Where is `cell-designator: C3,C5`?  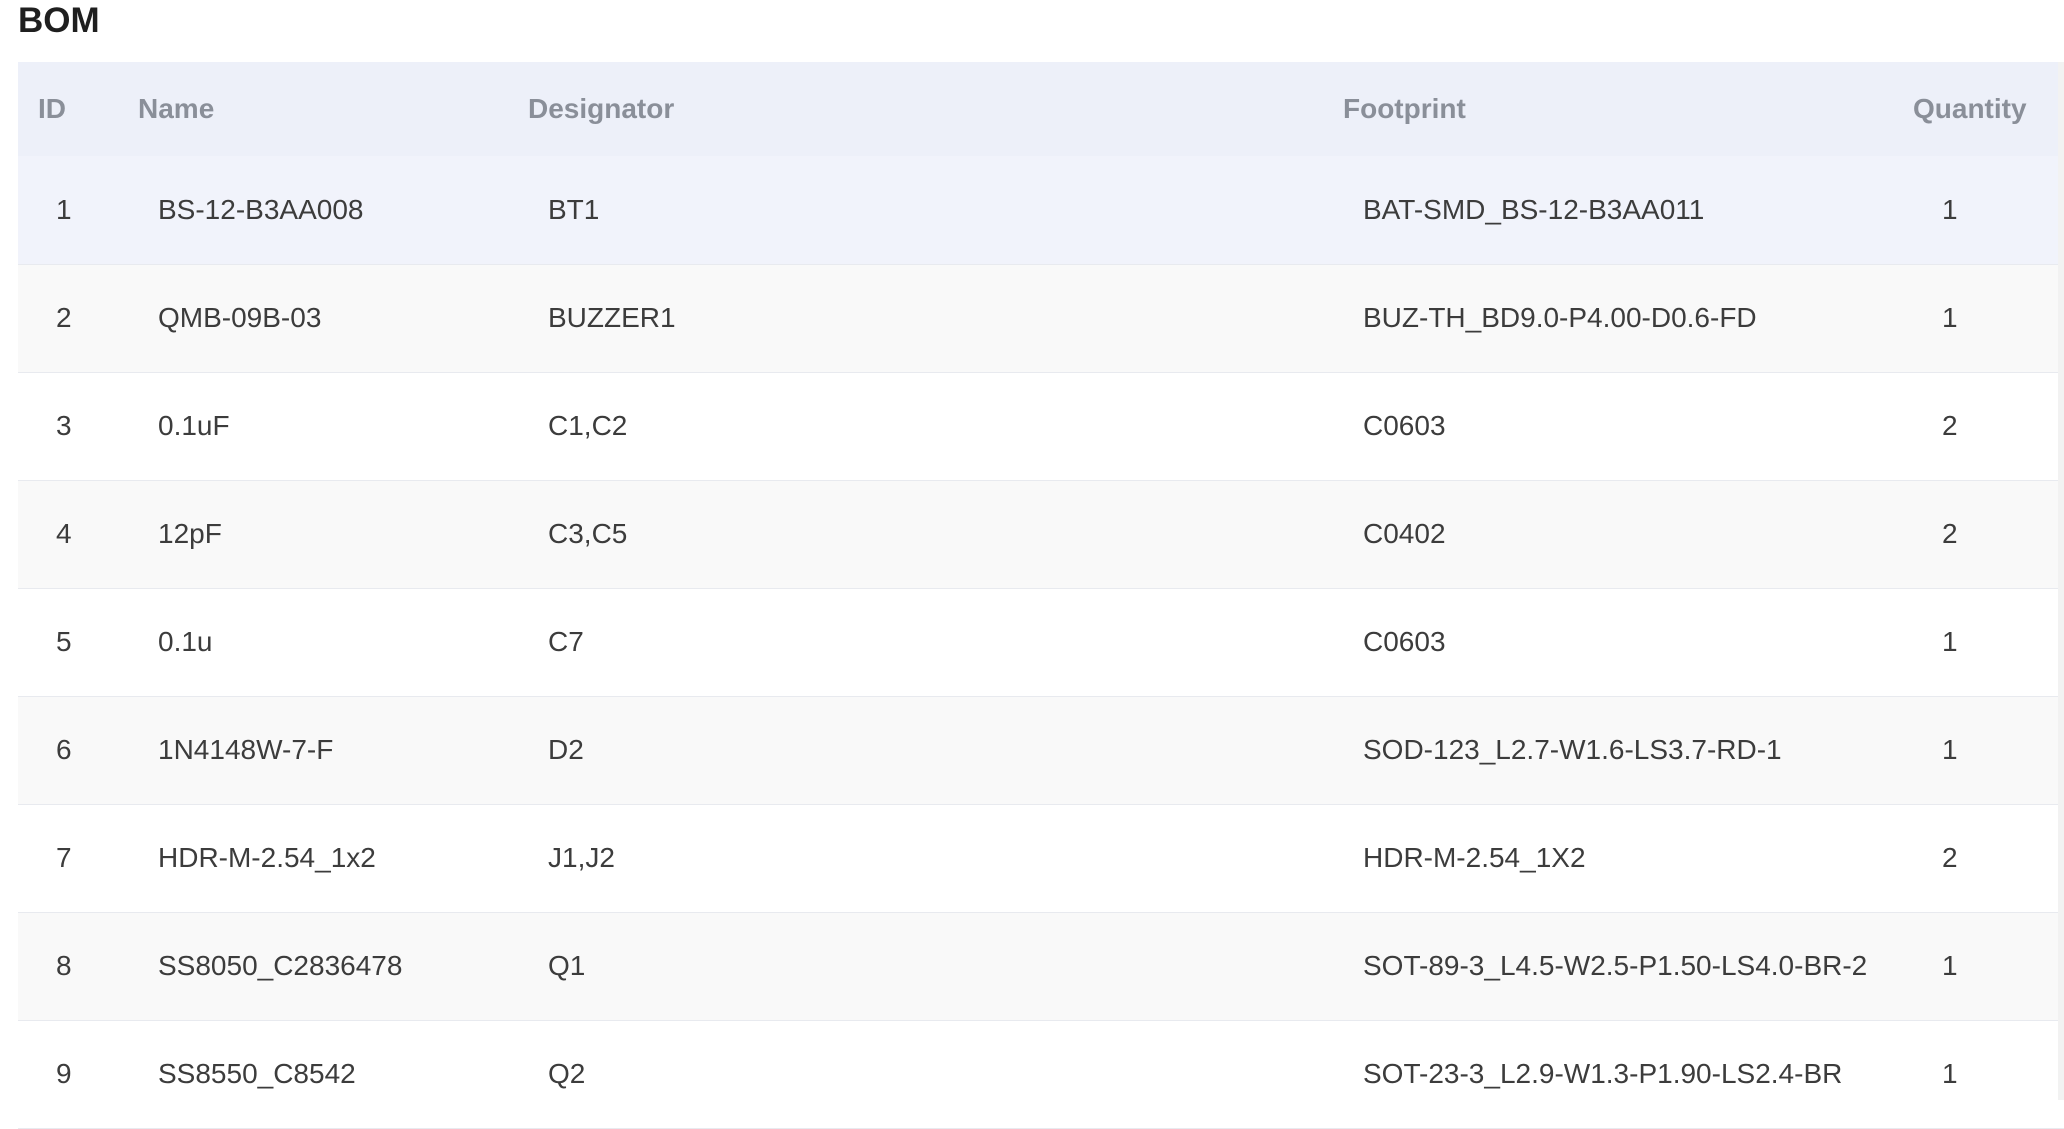
cell-designator: C3,C5 is located at coordinates (588, 533).